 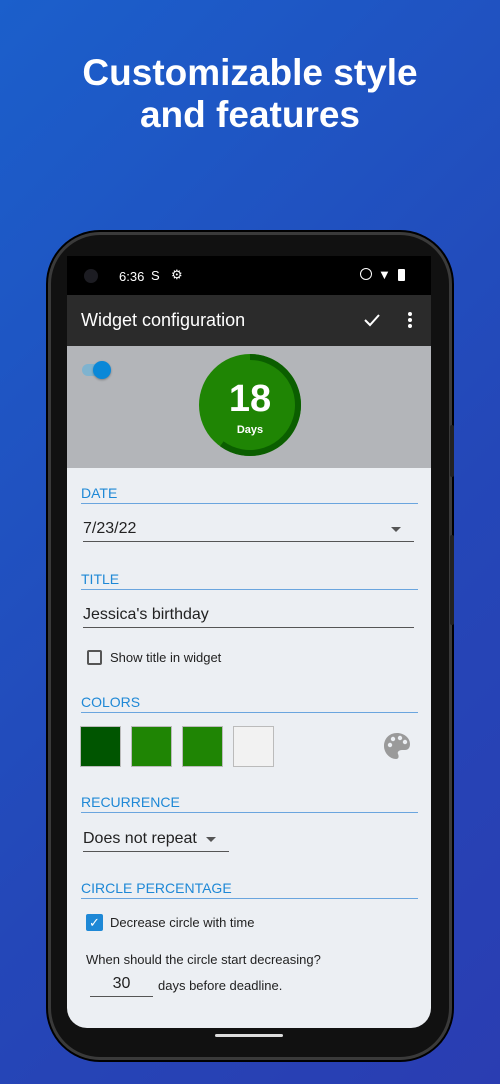 I want to click on recurrence-header: RECURRENCE, so click(x=249, y=803).